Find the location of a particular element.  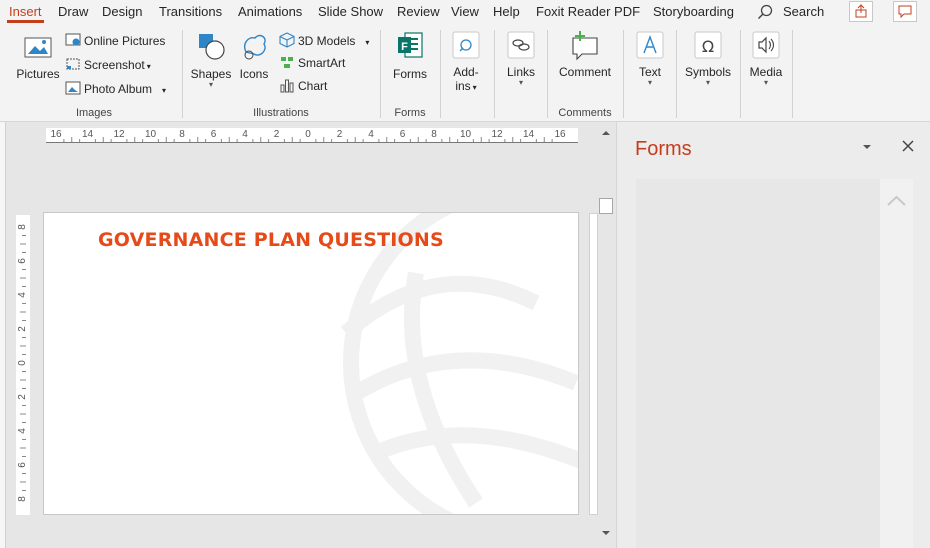

3d-models-caret-icon: ▾ is located at coordinates (367, 42).